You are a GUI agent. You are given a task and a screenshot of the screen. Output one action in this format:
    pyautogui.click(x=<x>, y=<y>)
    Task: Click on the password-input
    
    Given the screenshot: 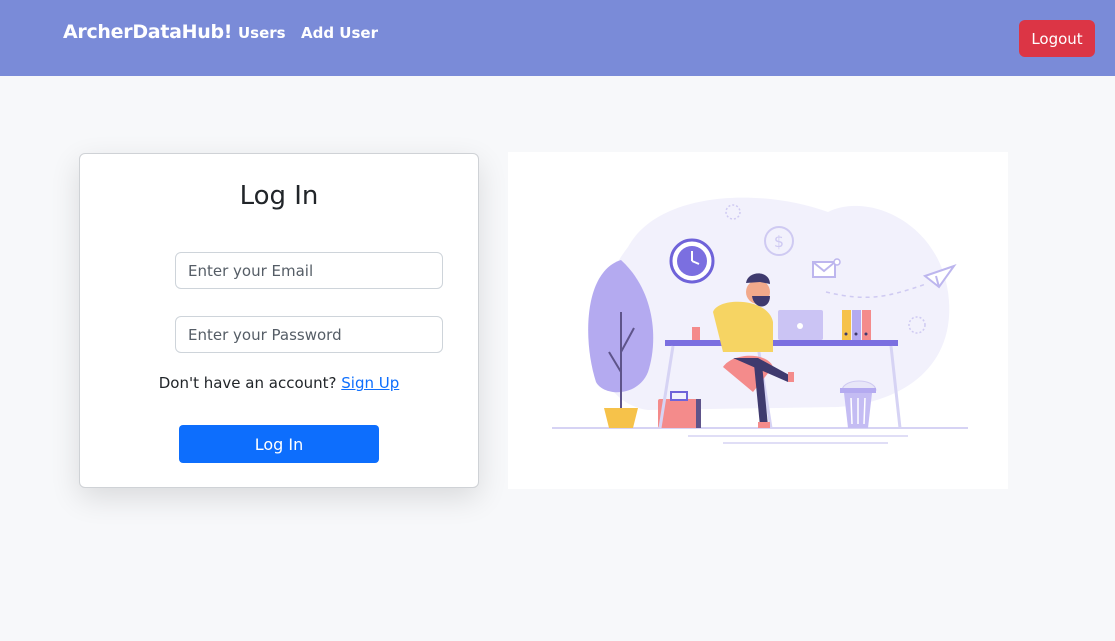 What is the action you would take?
    pyautogui.click(x=309, y=334)
    